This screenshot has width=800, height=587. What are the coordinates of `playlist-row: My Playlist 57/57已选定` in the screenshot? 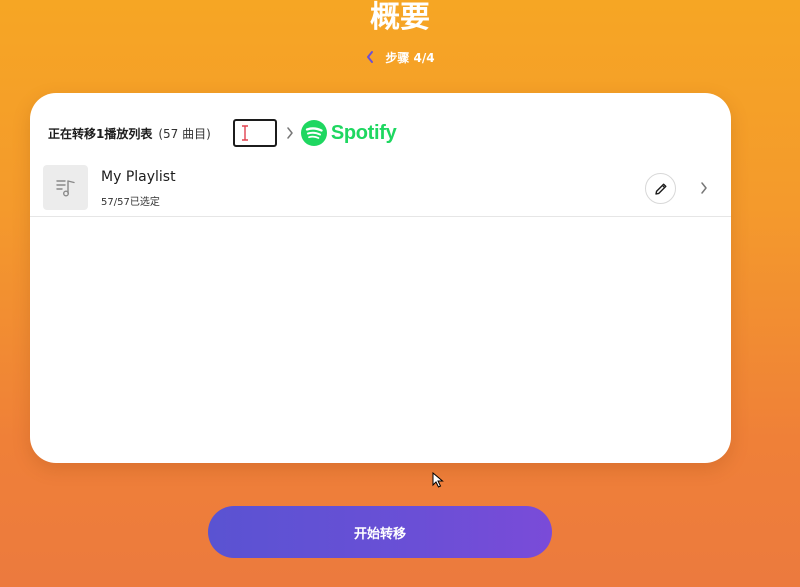 It's located at (380, 190).